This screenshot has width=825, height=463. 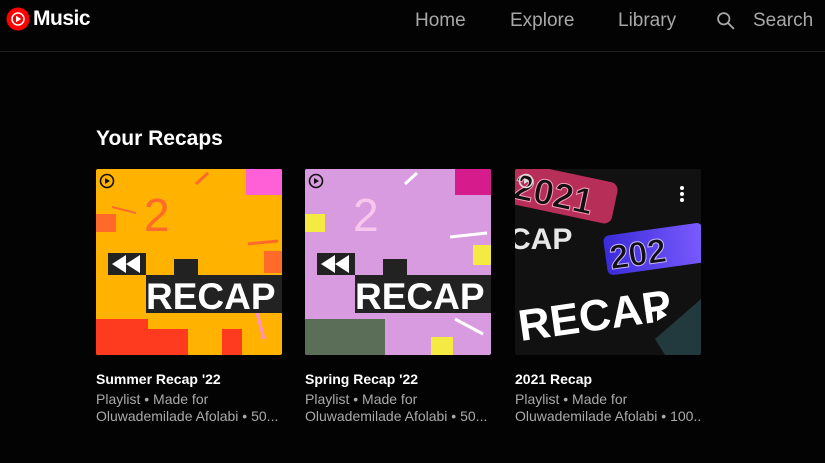 I want to click on card-title: 2021 Recap, so click(x=608, y=379).